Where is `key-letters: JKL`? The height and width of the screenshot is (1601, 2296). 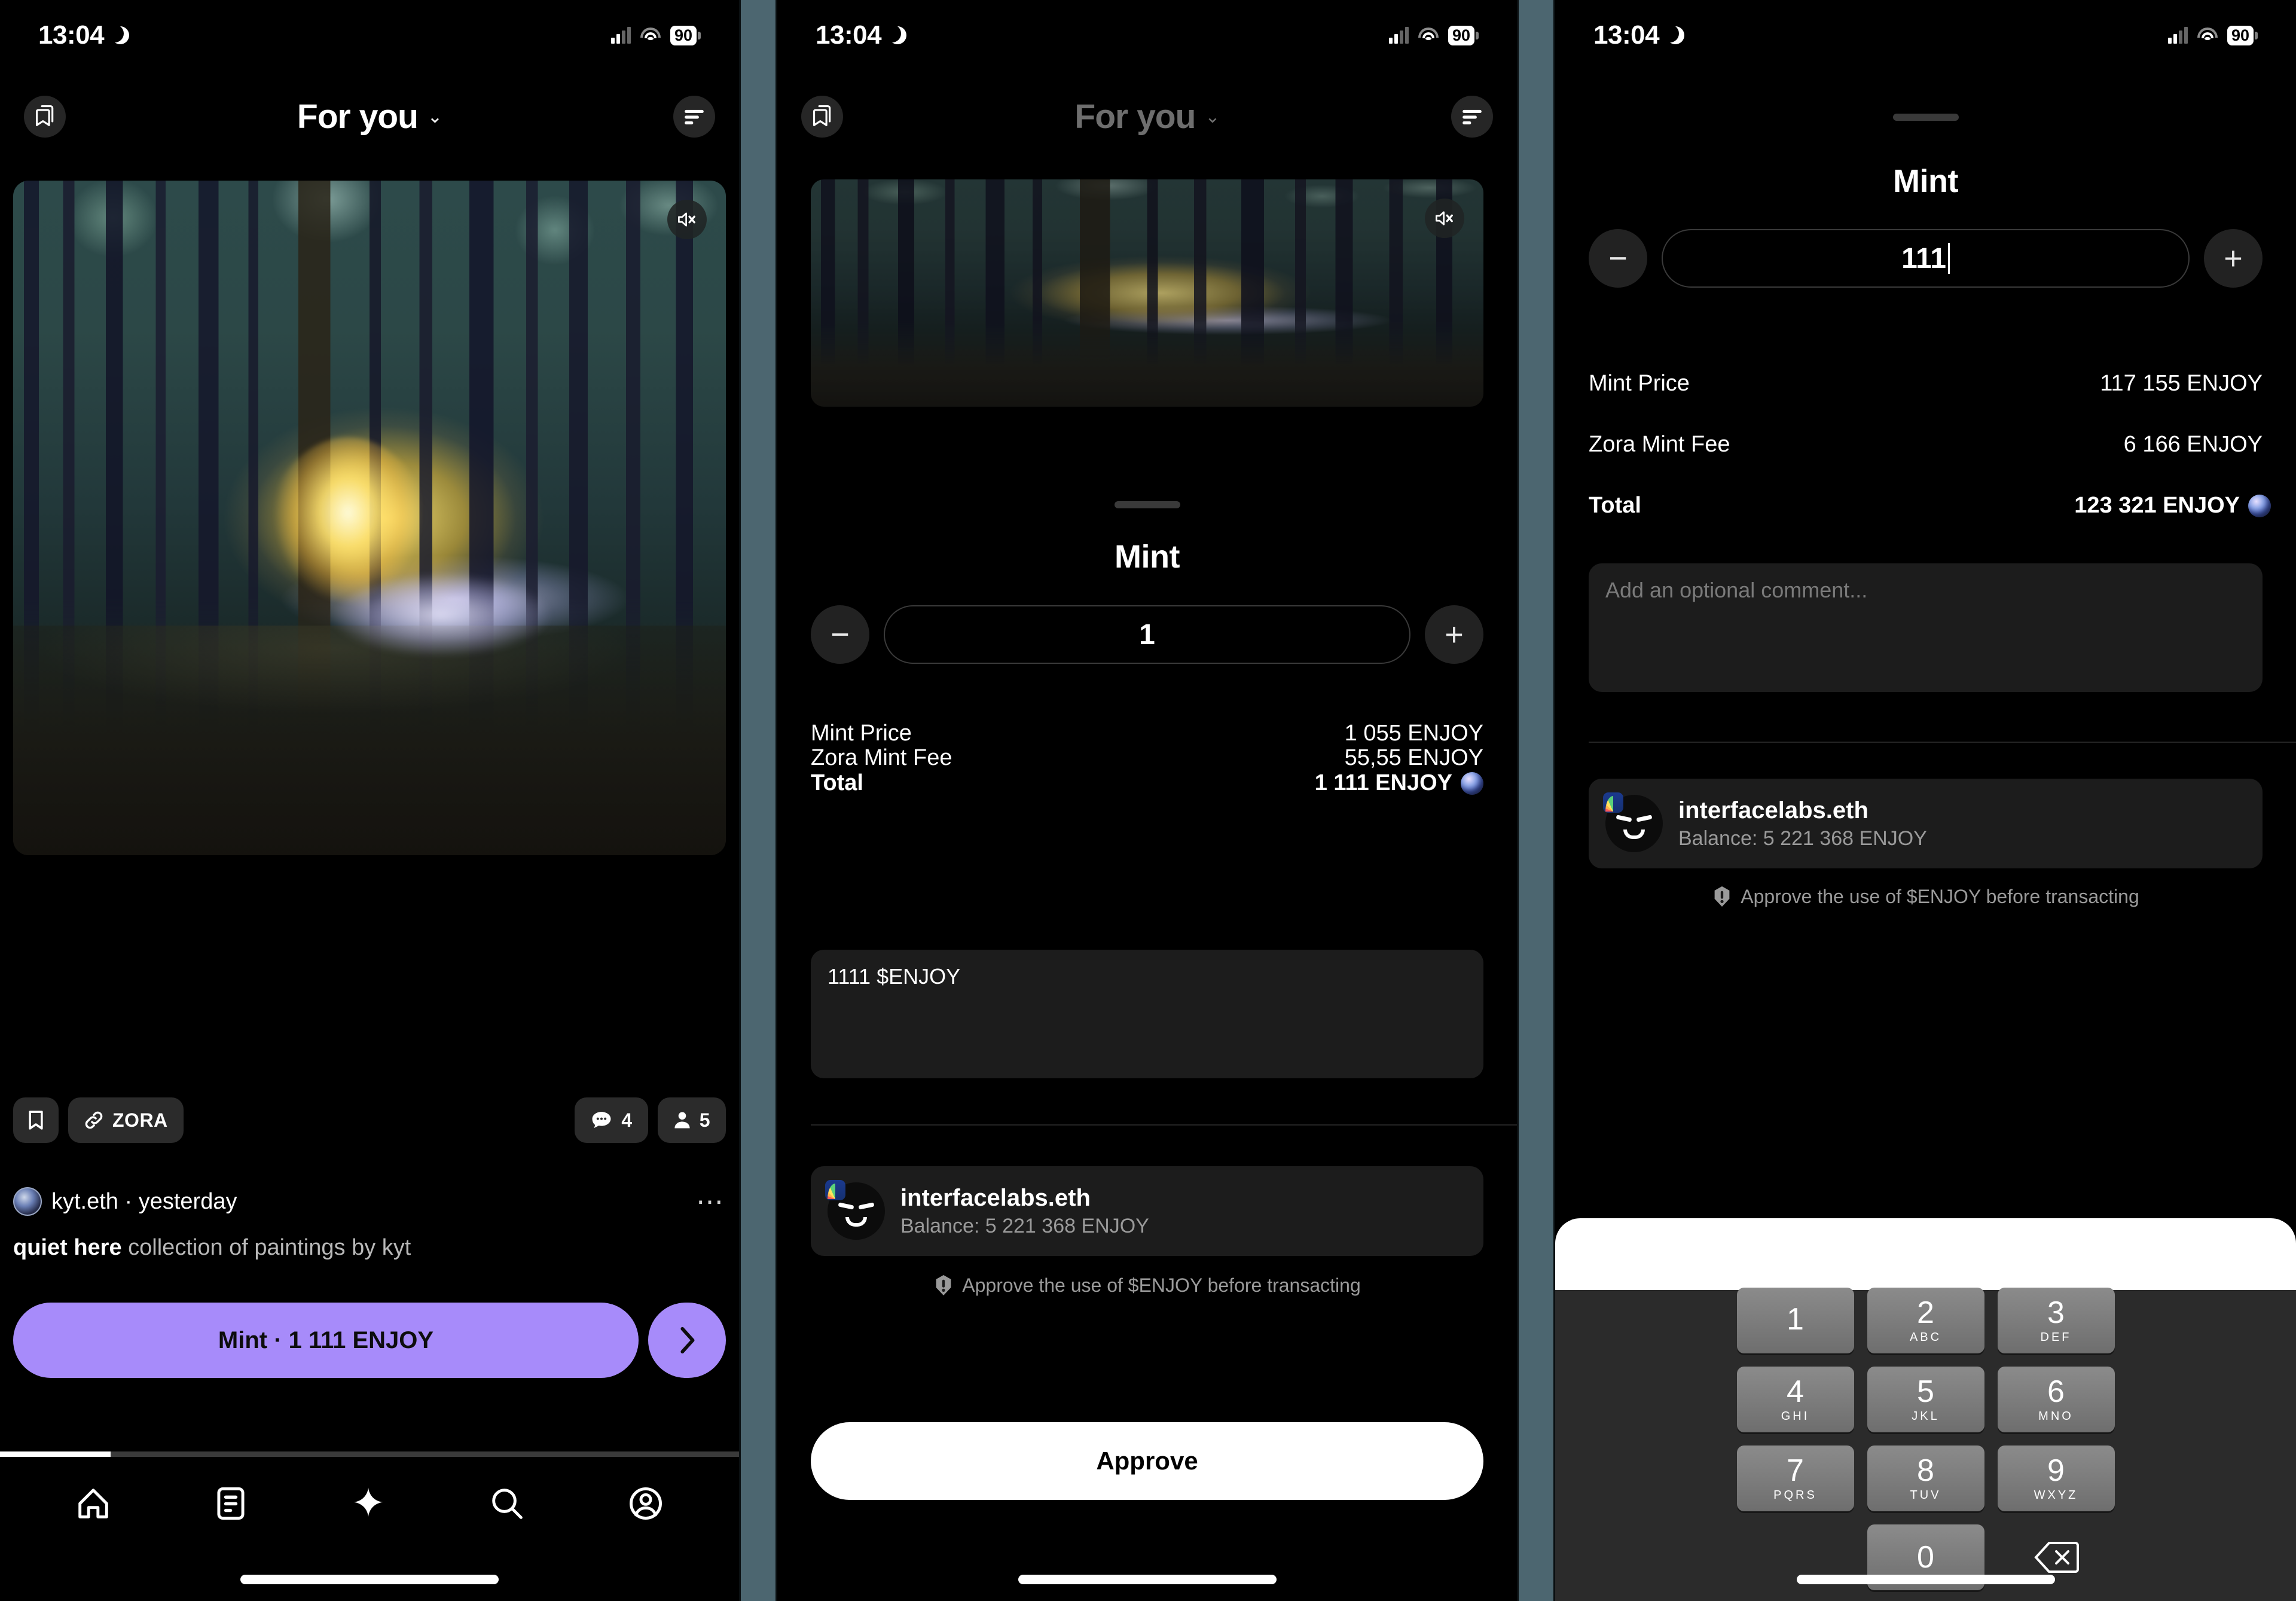
key-letters: JKL is located at coordinates (1926, 1416).